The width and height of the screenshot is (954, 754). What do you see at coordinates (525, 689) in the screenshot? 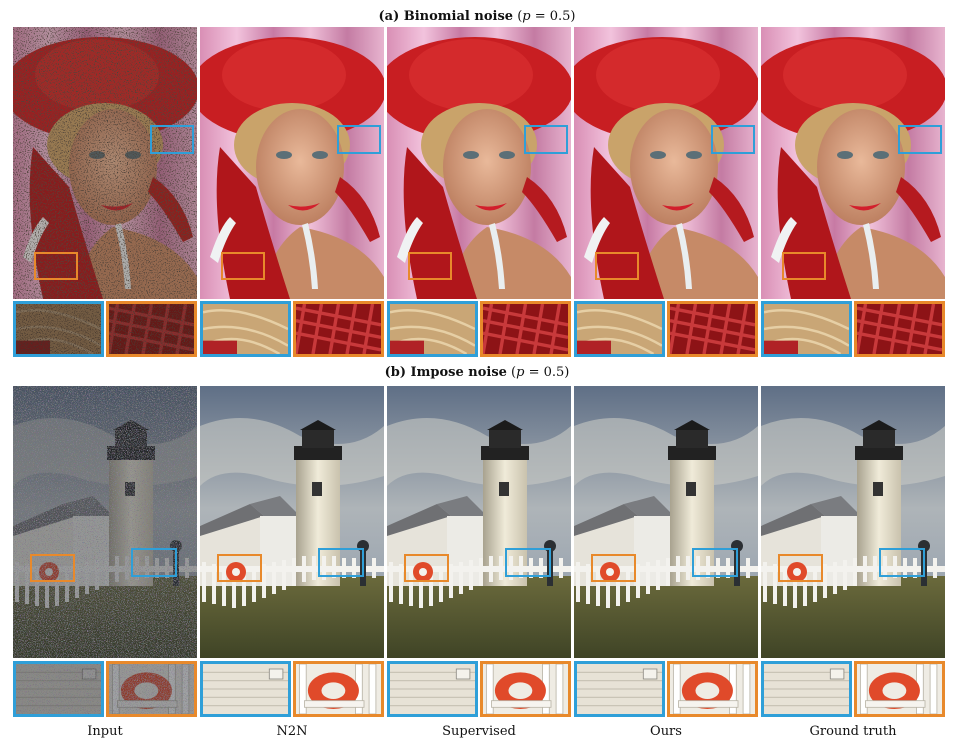
I see `row-b-supervised-orange-crop` at bounding box center [525, 689].